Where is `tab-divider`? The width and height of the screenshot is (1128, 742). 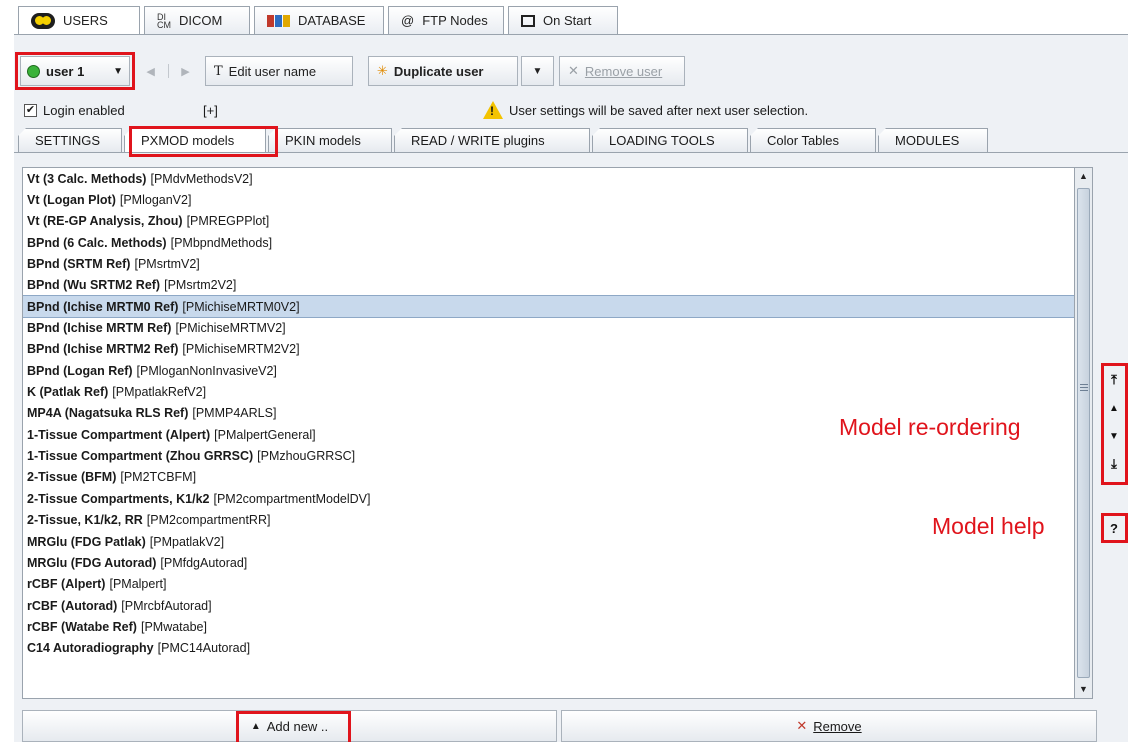
tab-divider is located at coordinates (571, 34).